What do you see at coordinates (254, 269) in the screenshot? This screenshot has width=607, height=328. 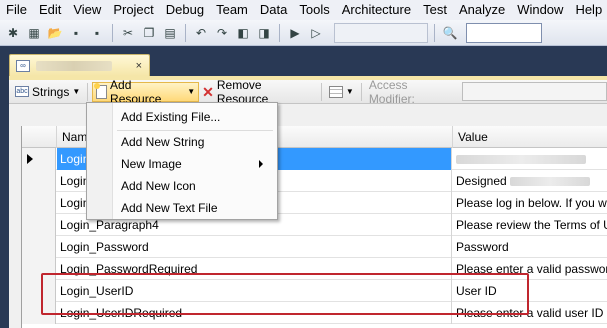 I see `cell-name: Login_PasswordRequired` at bounding box center [254, 269].